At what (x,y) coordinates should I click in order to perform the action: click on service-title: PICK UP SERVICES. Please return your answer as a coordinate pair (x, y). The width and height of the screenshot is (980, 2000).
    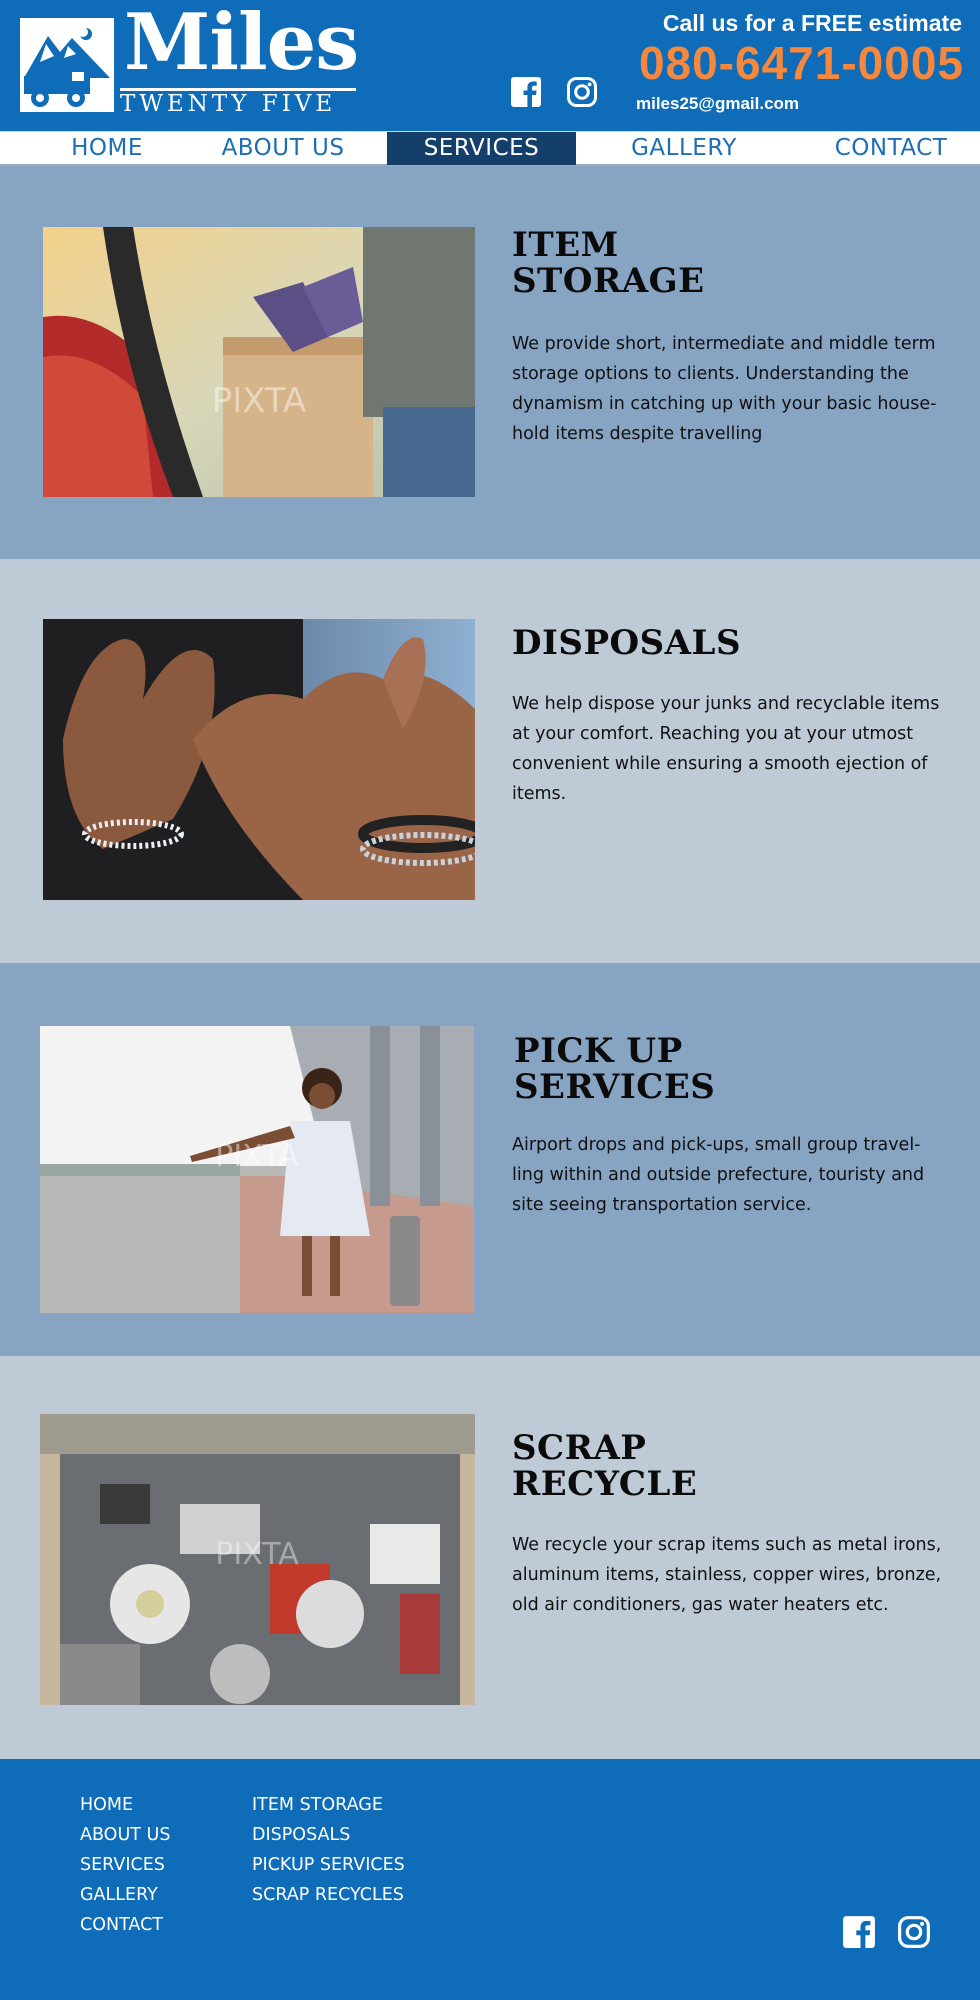
    Looking at the image, I should click on (615, 1069).